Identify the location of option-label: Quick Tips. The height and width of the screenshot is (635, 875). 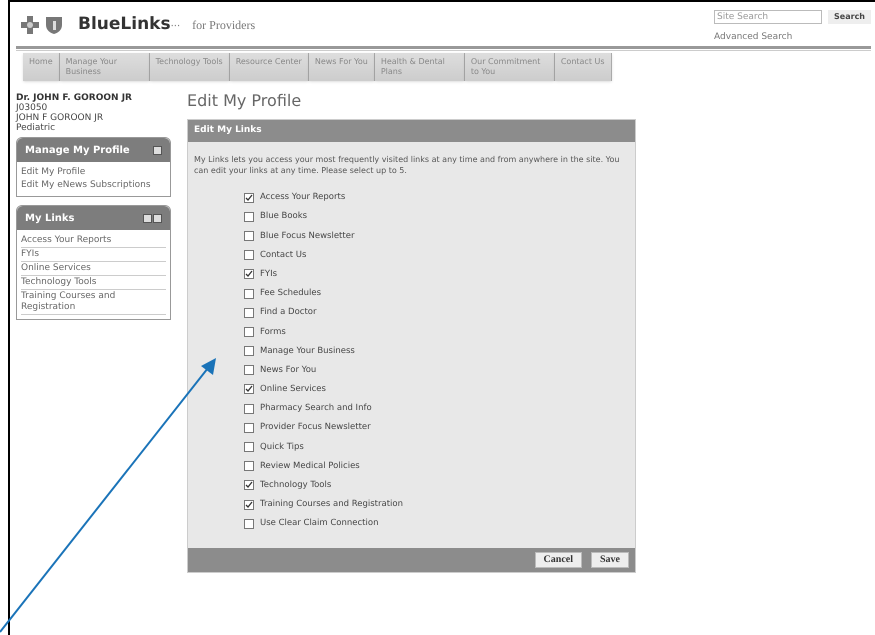
(282, 447).